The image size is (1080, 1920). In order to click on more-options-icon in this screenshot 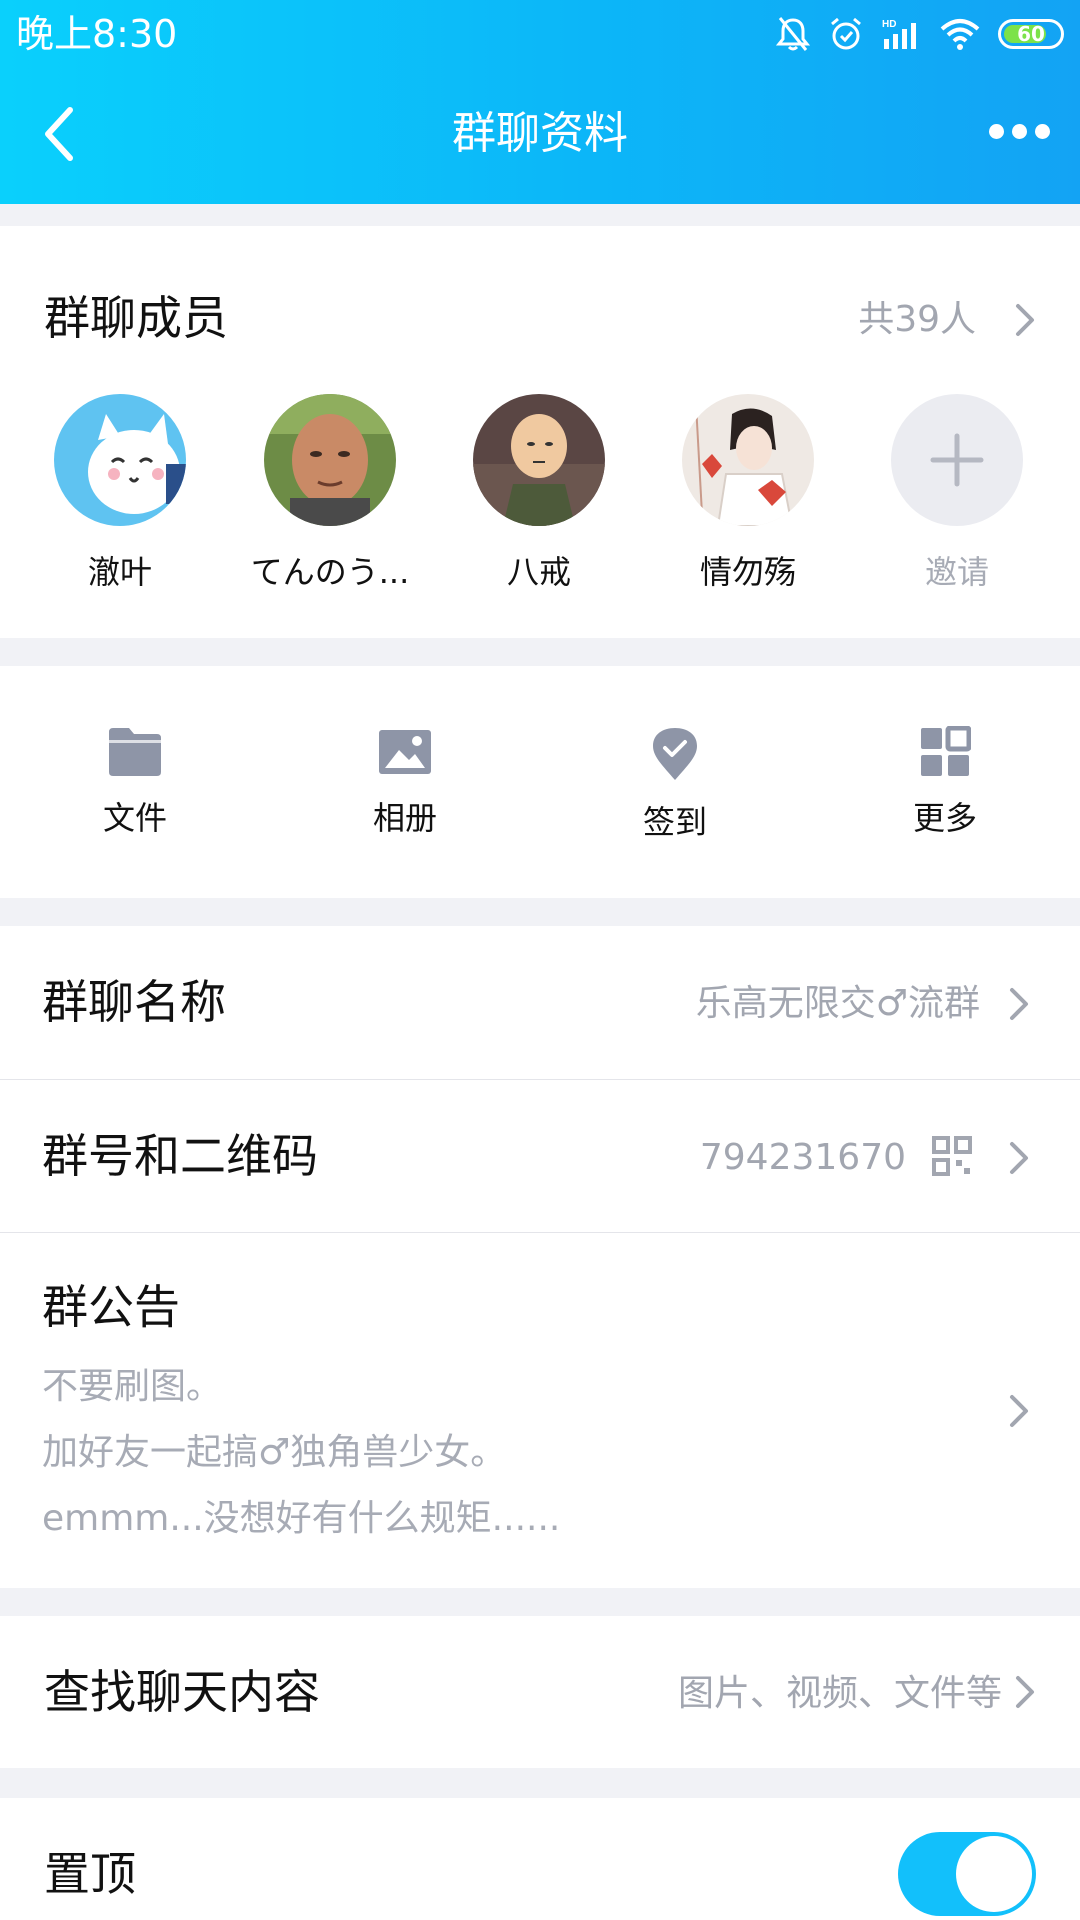, I will do `click(1019, 131)`.